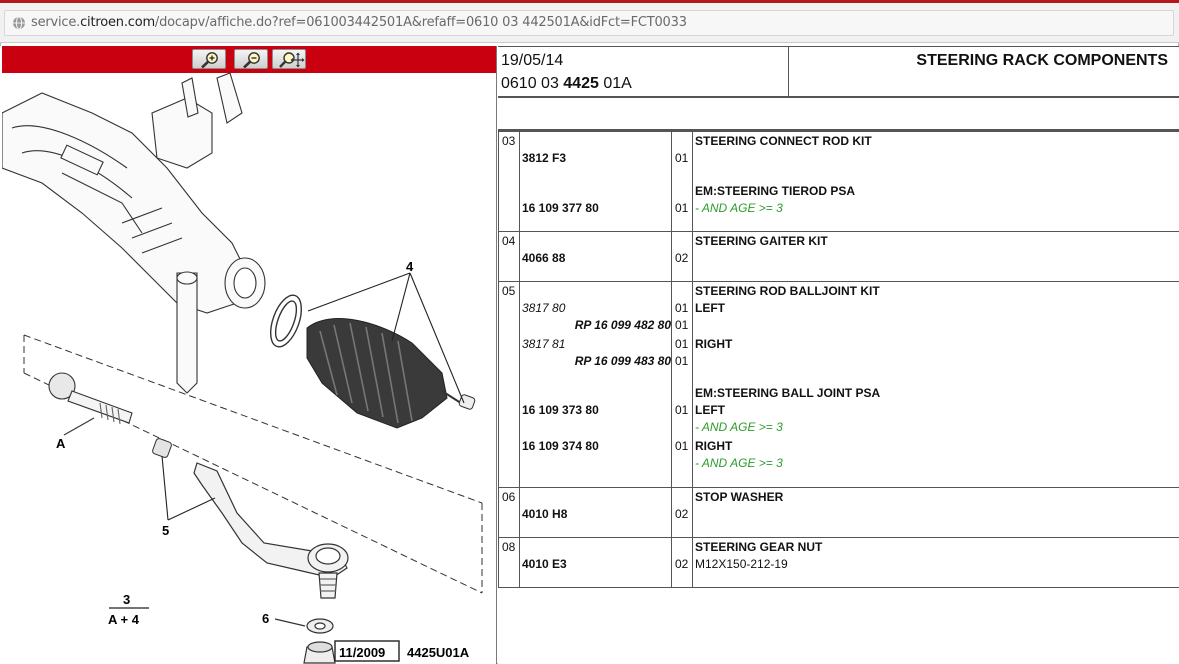 The width and height of the screenshot is (1179, 664). Describe the element at coordinates (385, 373) in the screenshot. I see `steering-gaiter-drawing` at that location.